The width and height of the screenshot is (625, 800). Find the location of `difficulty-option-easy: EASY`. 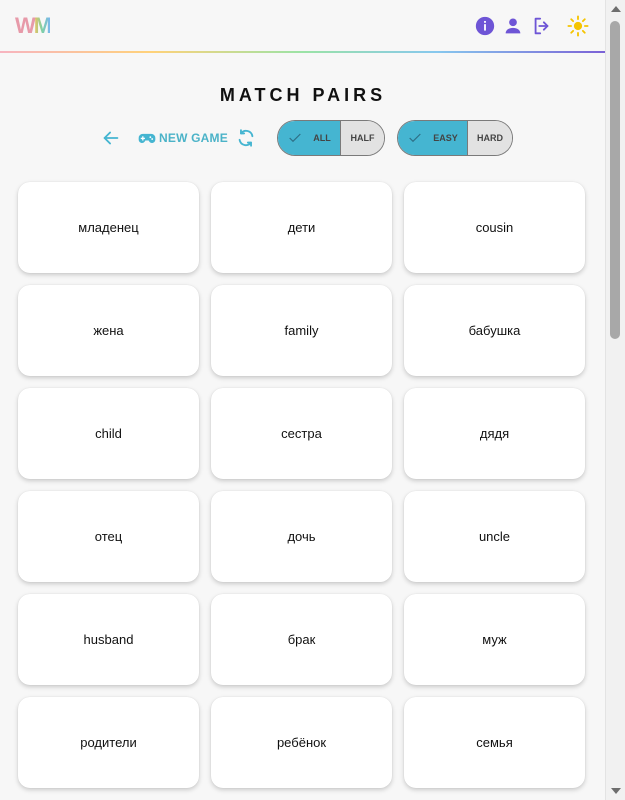

difficulty-option-easy: EASY is located at coordinates (432, 138).